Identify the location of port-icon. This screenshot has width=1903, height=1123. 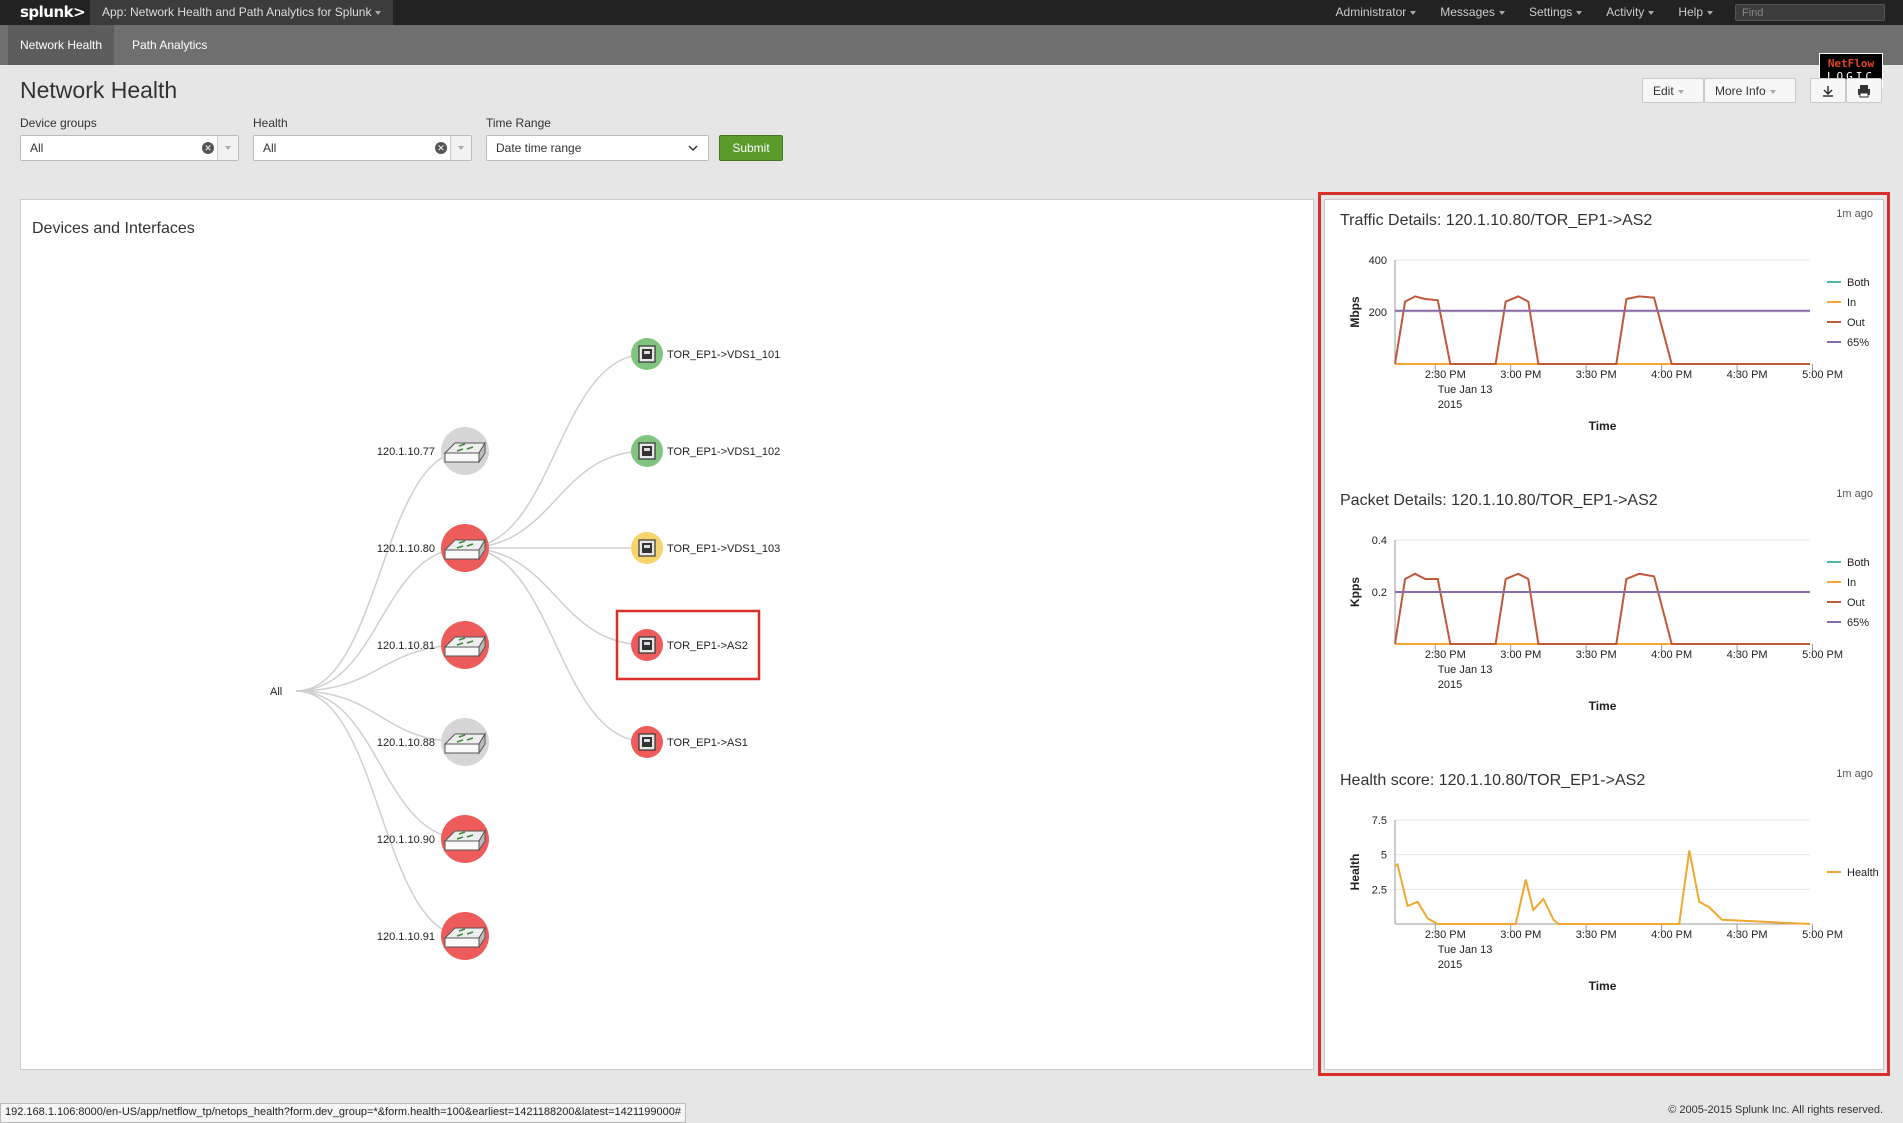
(647, 645).